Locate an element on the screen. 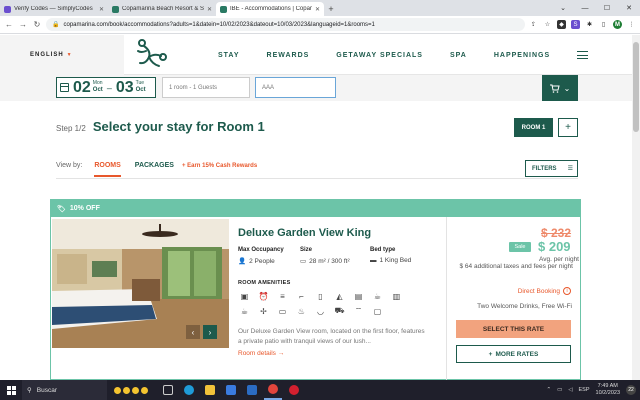  tab-rooms: ROOMS is located at coordinates (107, 169).